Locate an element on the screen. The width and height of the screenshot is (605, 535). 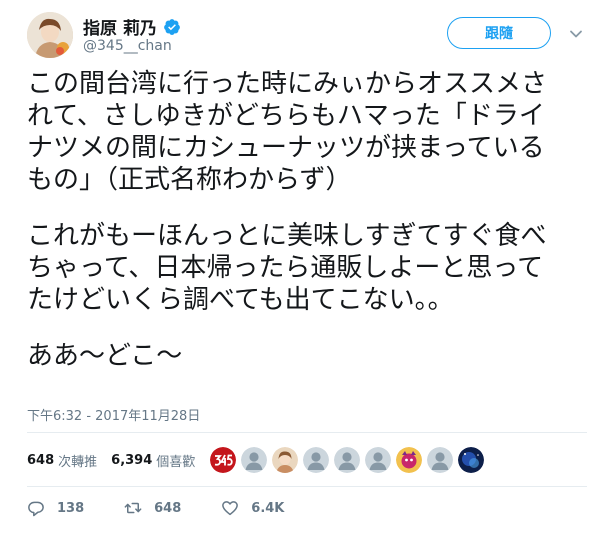
display-name: 指原 莉乃 is located at coordinates (120, 26).